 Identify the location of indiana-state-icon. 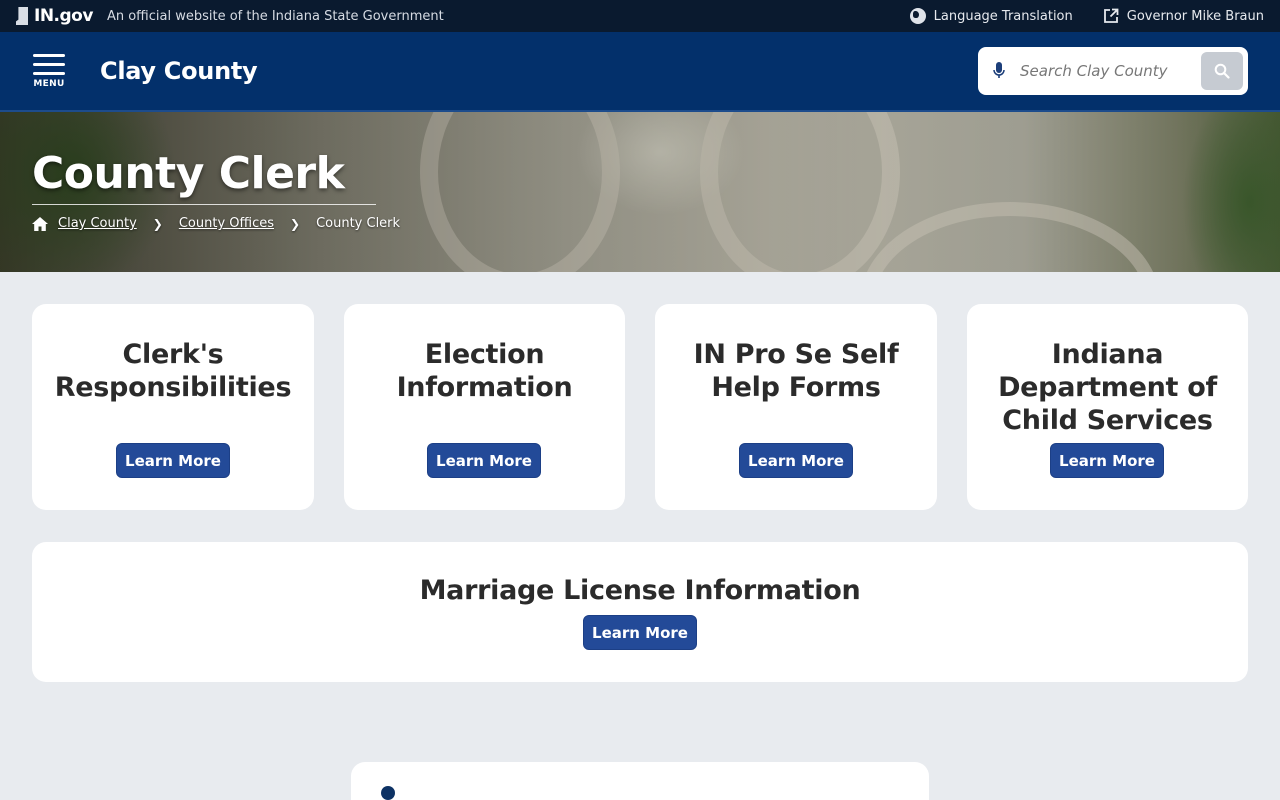
(22, 16).